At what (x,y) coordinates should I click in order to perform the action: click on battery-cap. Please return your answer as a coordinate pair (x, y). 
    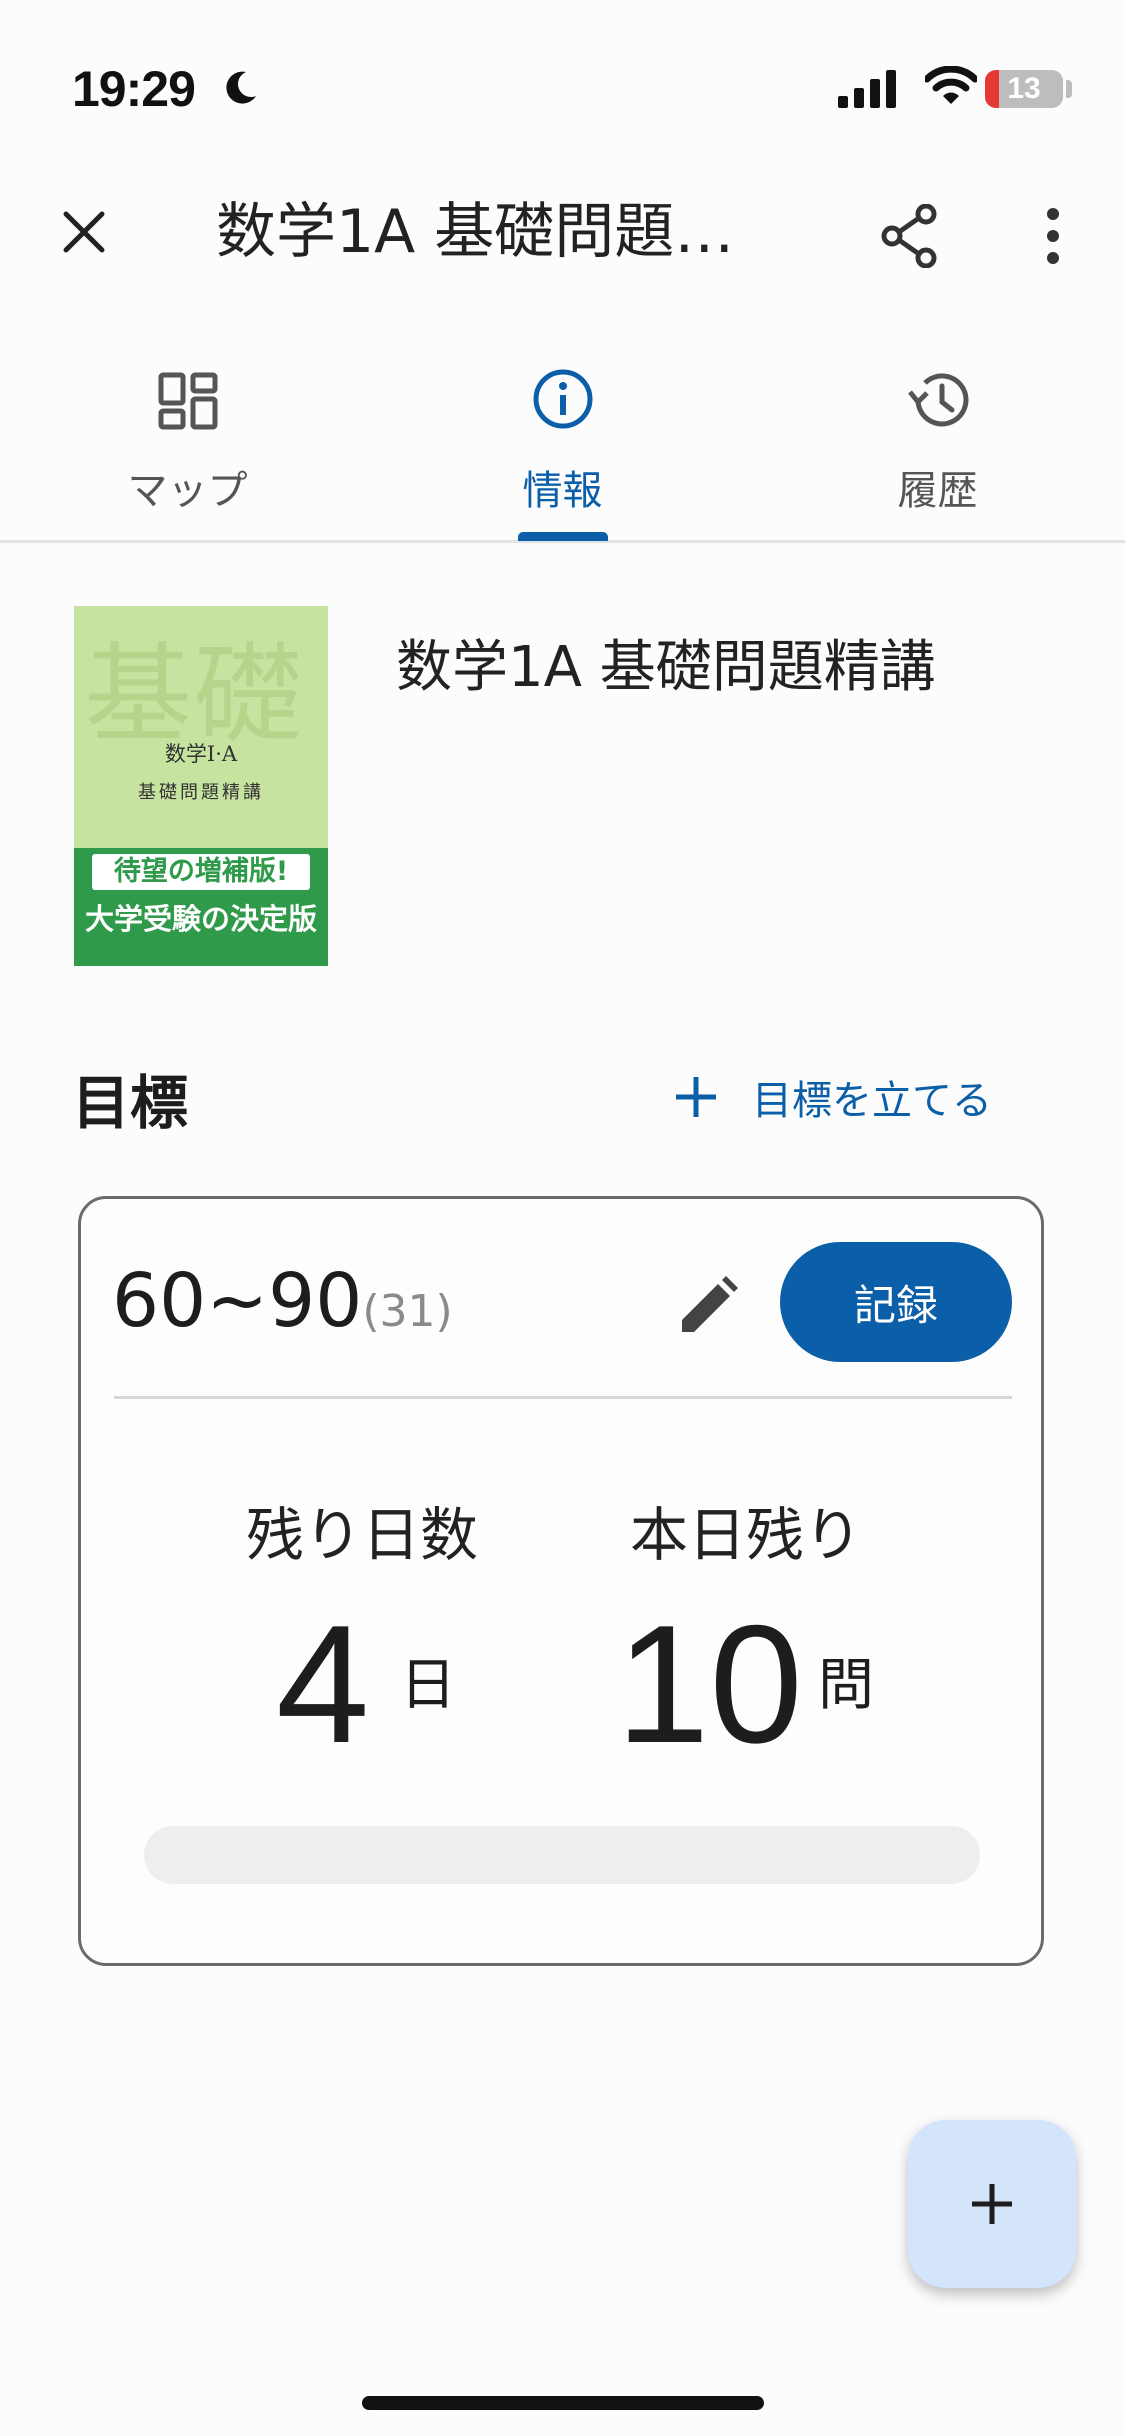
    Looking at the image, I should click on (1069, 89).